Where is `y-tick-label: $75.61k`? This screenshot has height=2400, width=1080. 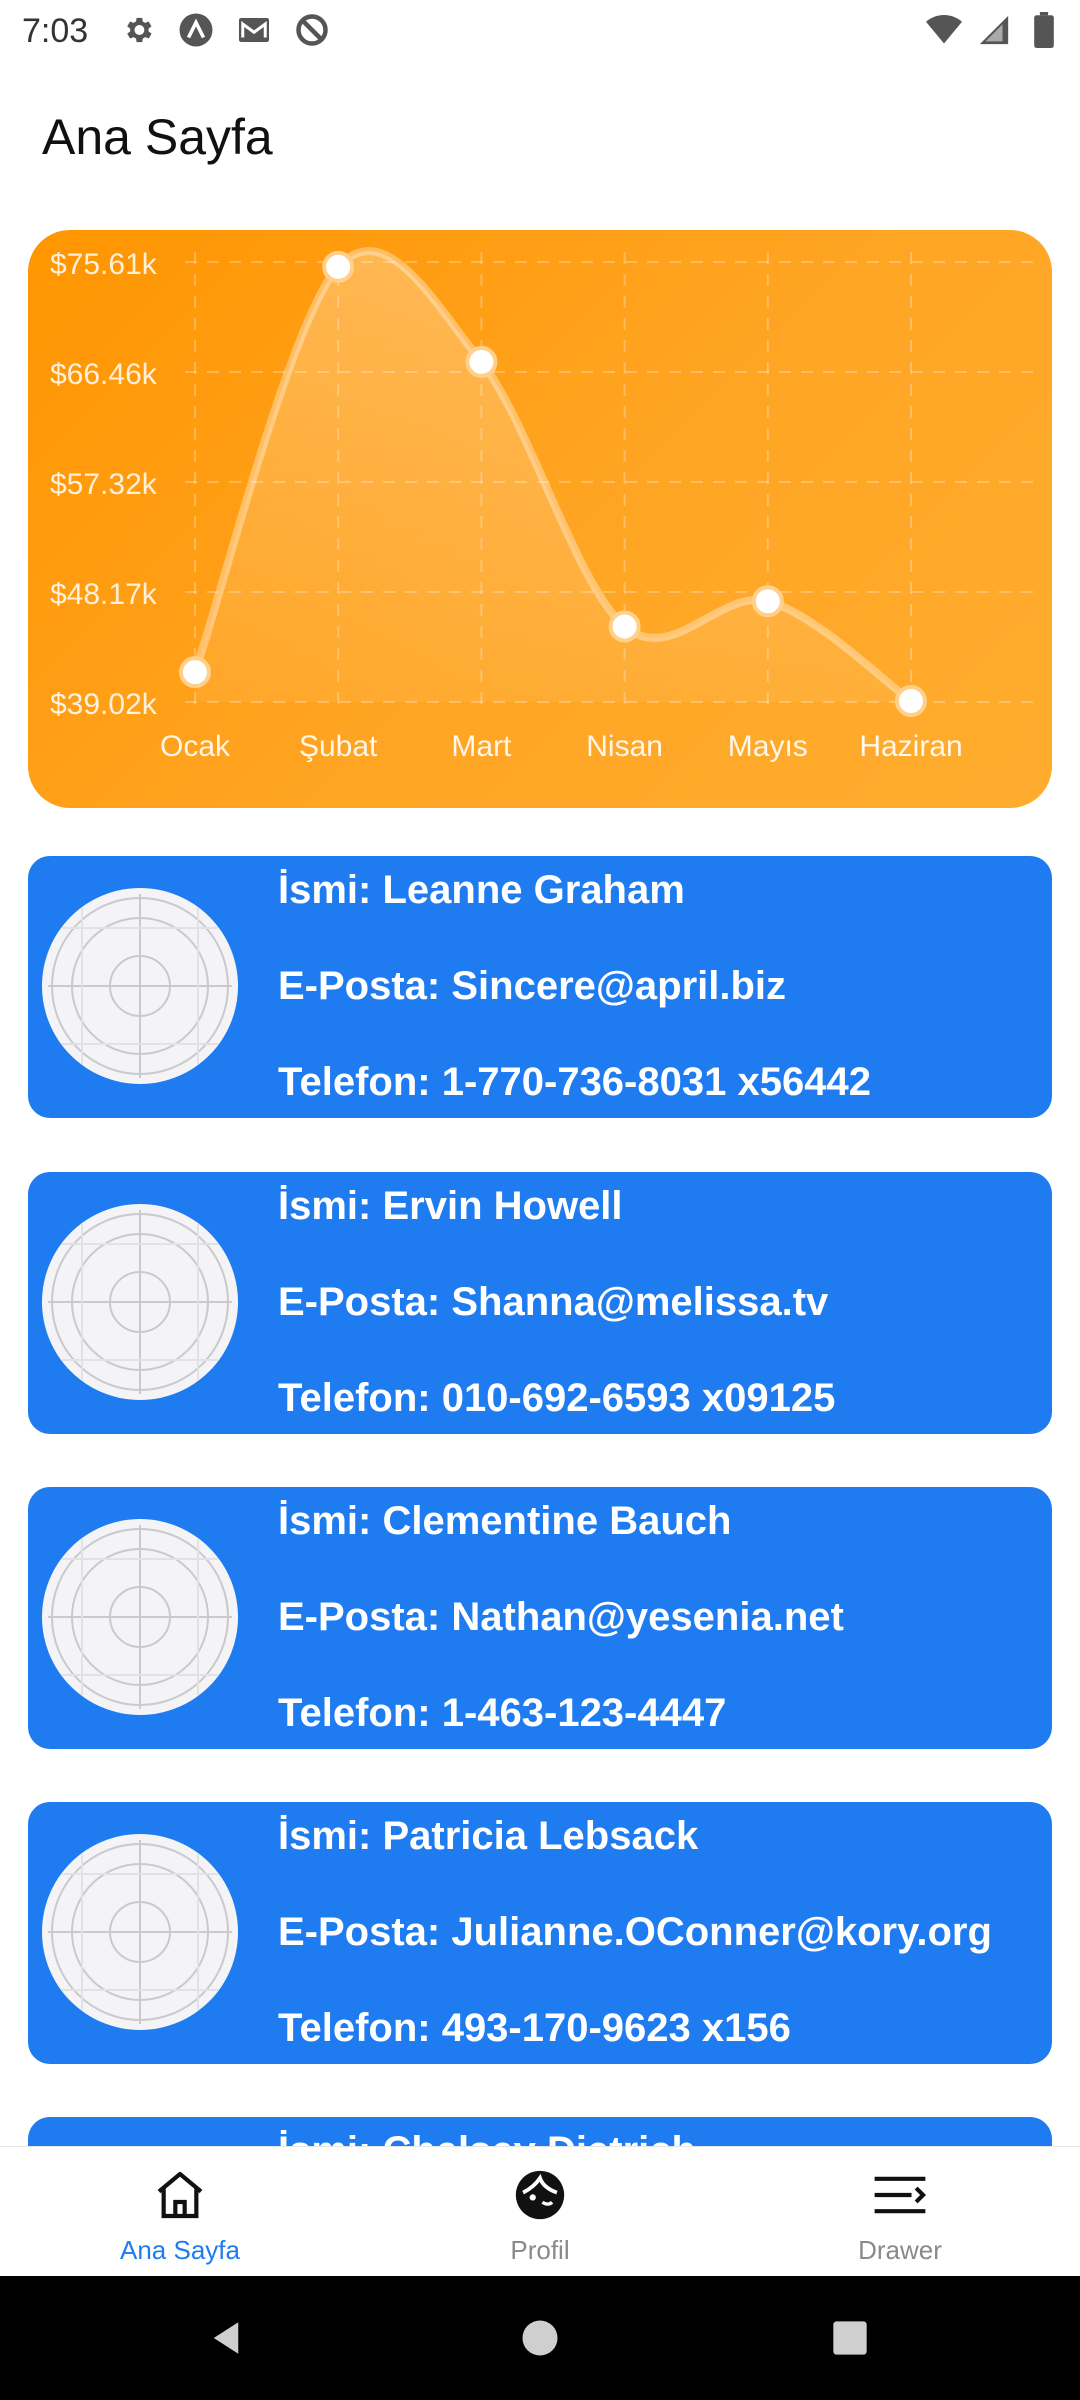 y-tick-label: $75.61k is located at coordinates (104, 264).